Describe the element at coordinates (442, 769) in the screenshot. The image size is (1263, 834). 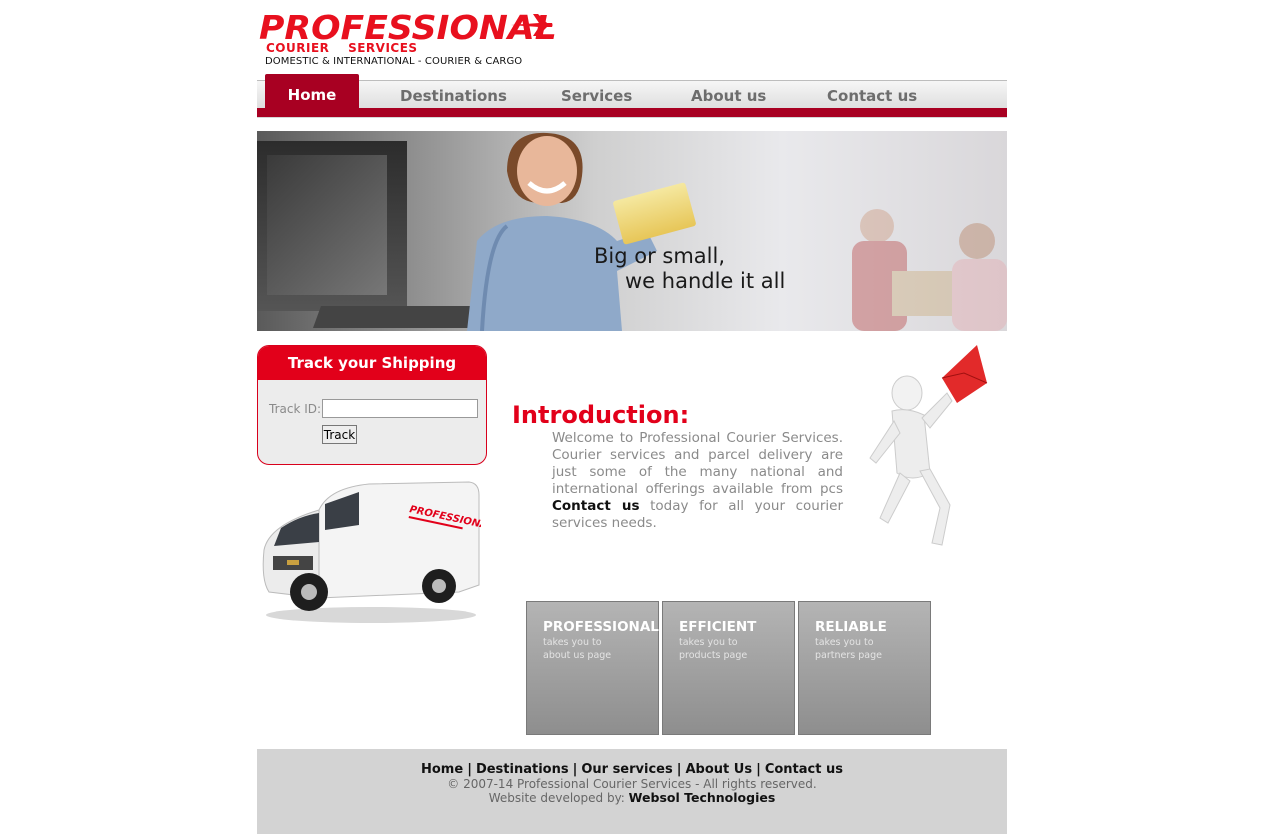
I see `footer-link-home: Home` at that location.